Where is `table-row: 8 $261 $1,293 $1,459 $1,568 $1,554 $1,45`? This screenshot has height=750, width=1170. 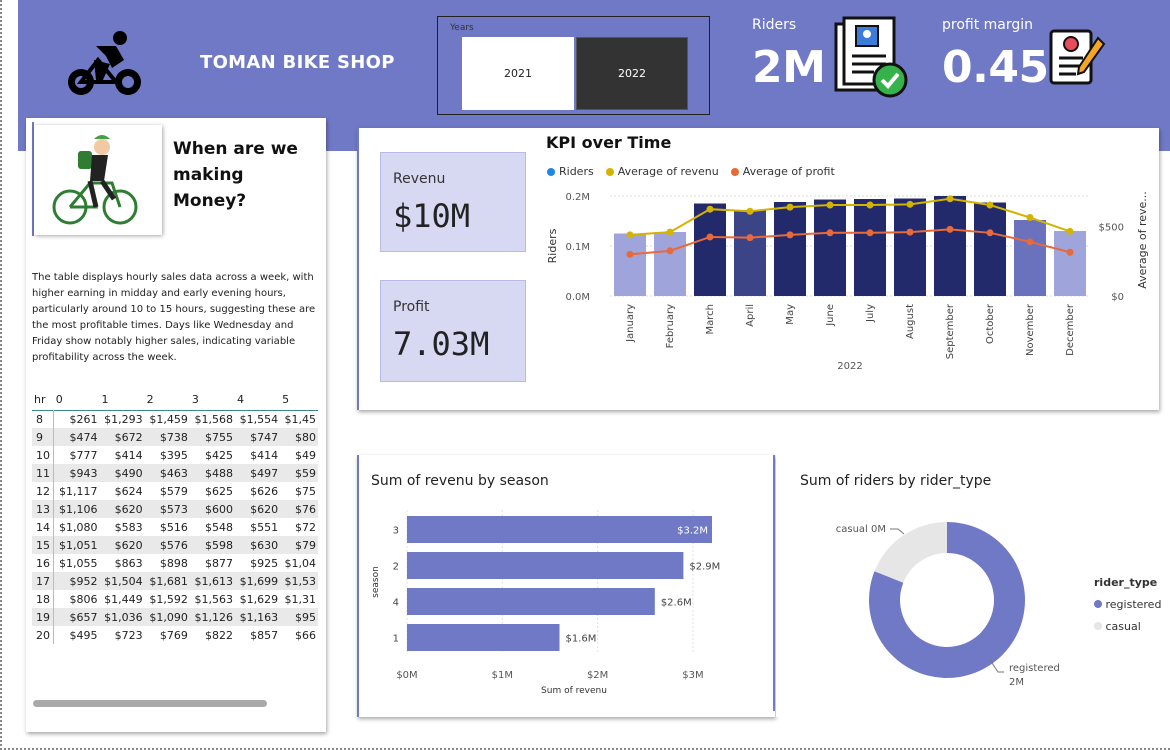 table-row: 8 $261 $1,293 $1,459 $1,568 $1,554 $1,45 is located at coordinates (175, 419).